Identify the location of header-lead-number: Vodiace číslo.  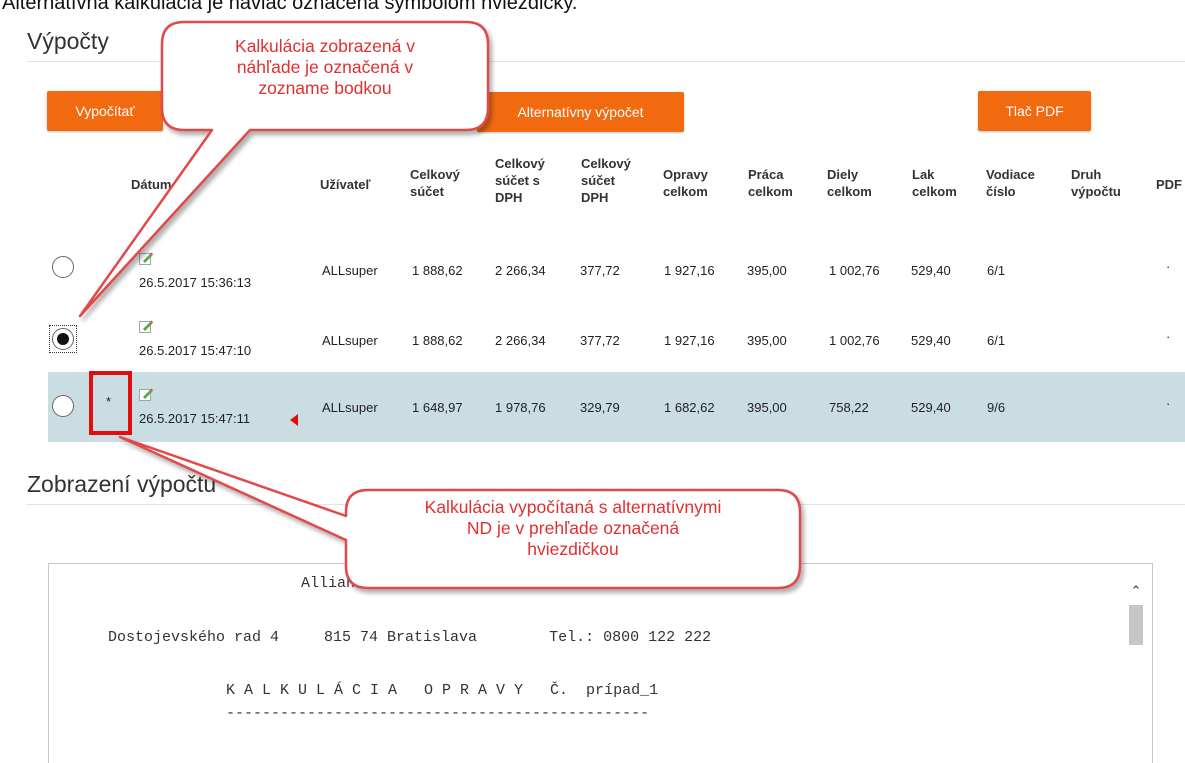
(1010, 183).